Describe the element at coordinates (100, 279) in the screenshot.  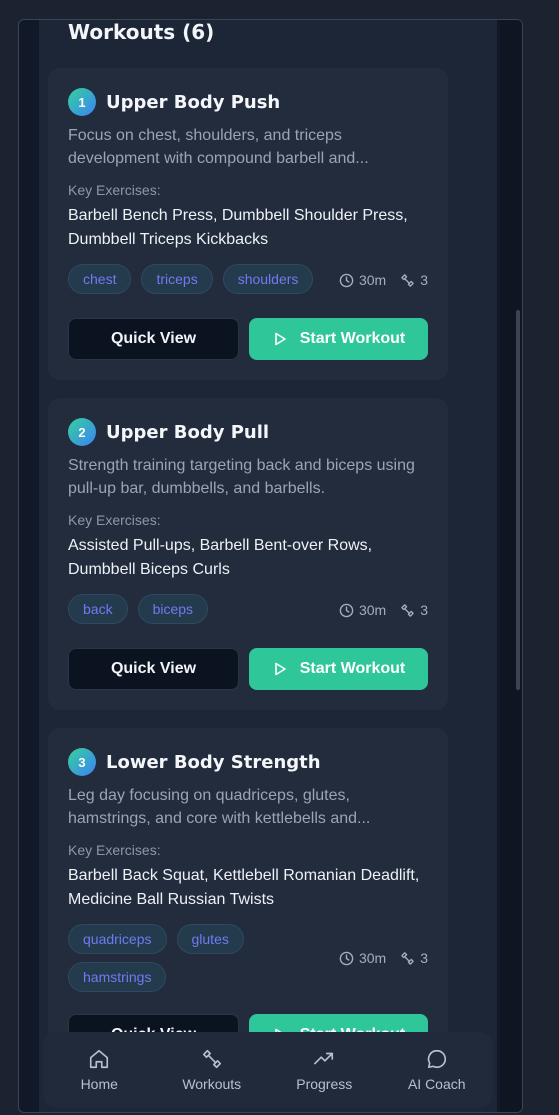
I see `muscle-tag: chest` at that location.